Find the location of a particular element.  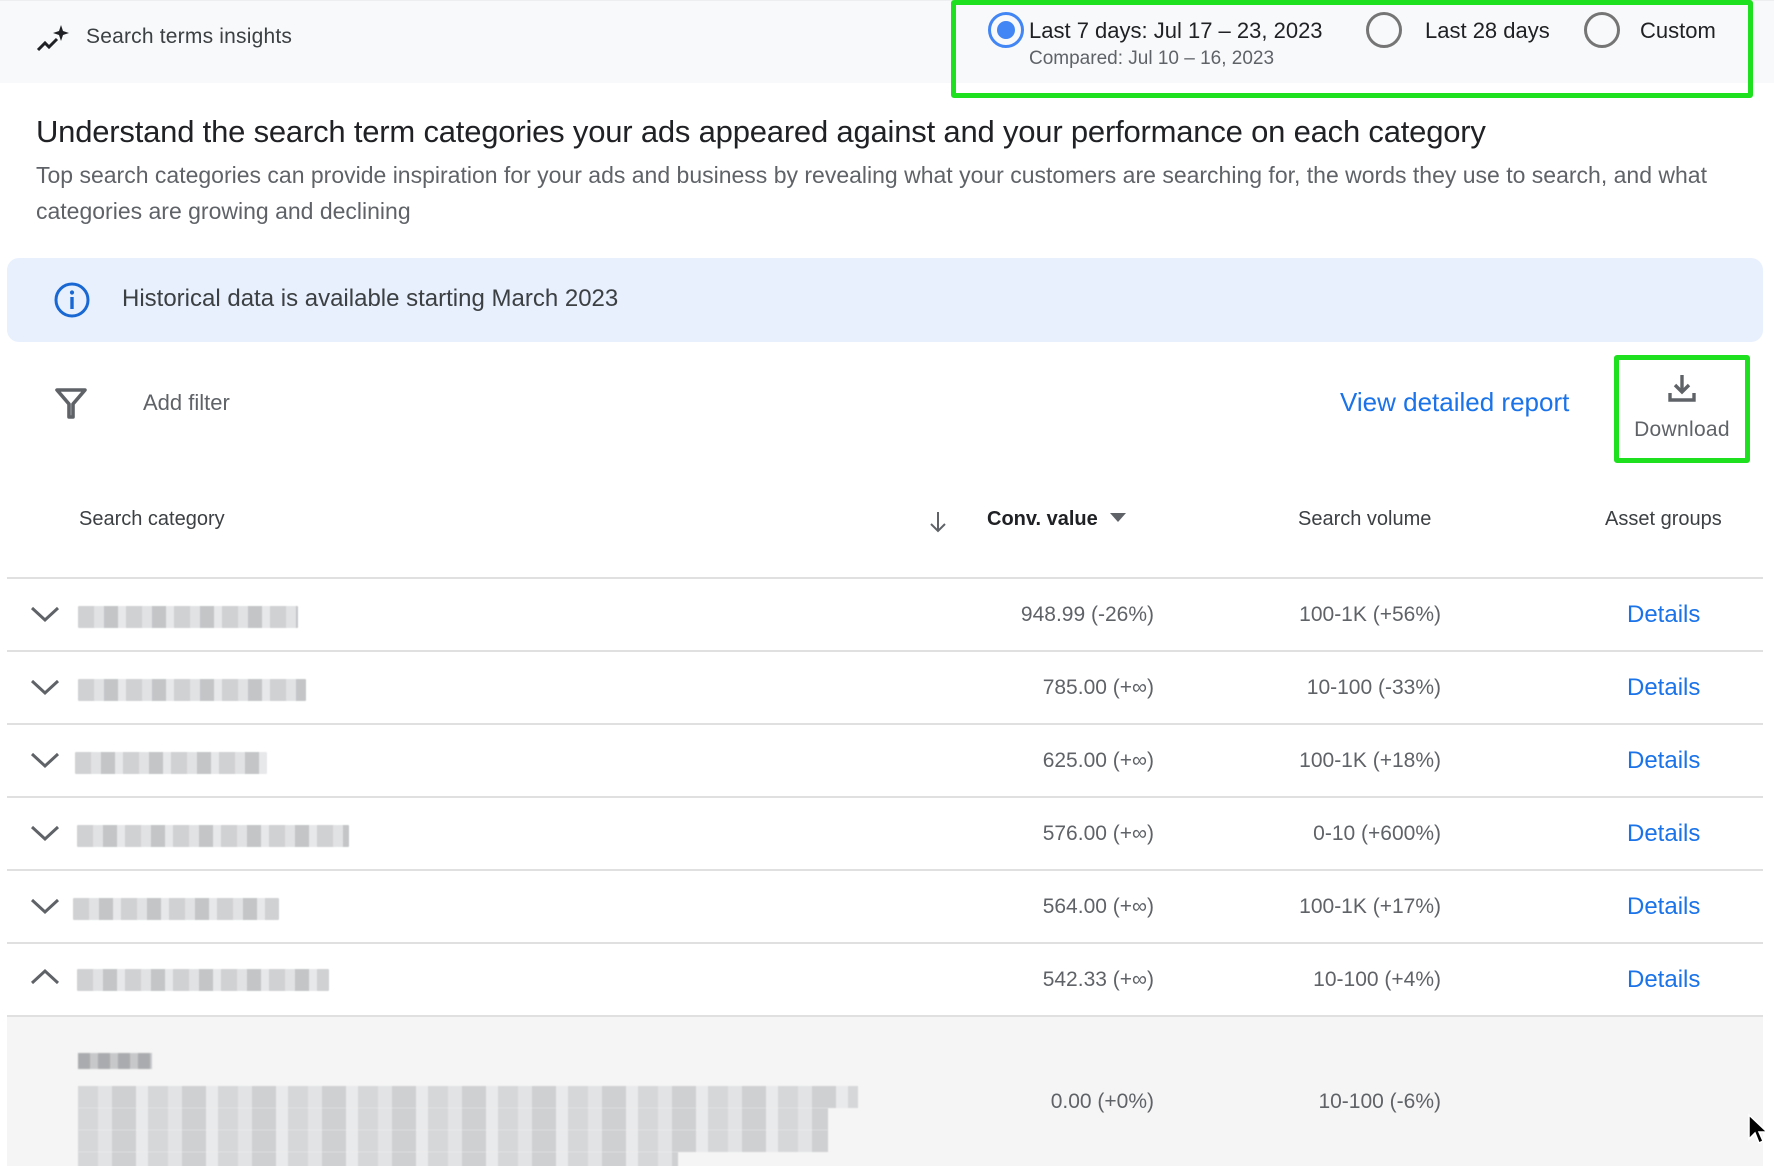

radio-last-7-days is located at coordinates (1006, 30).